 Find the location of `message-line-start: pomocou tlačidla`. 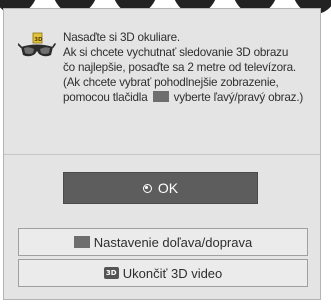

message-line-start: pomocou tlačidla is located at coordinates (105, 97).